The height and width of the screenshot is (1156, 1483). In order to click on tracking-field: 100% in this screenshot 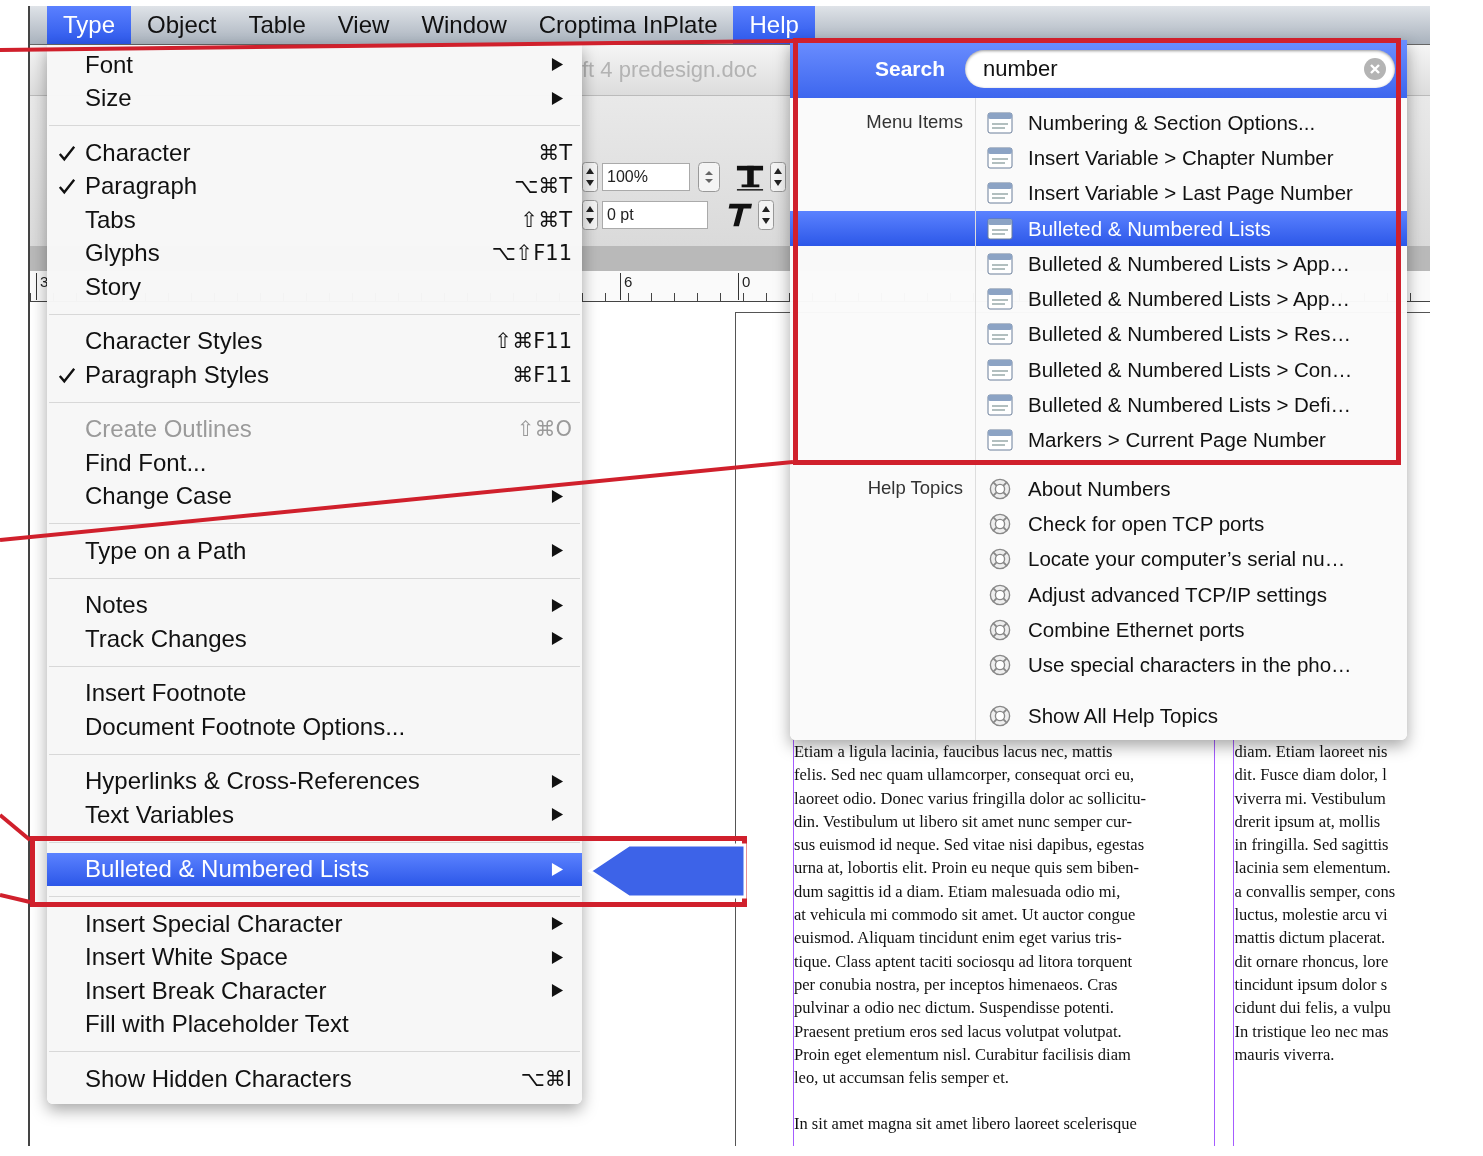, I will do `click(646, 177)`.